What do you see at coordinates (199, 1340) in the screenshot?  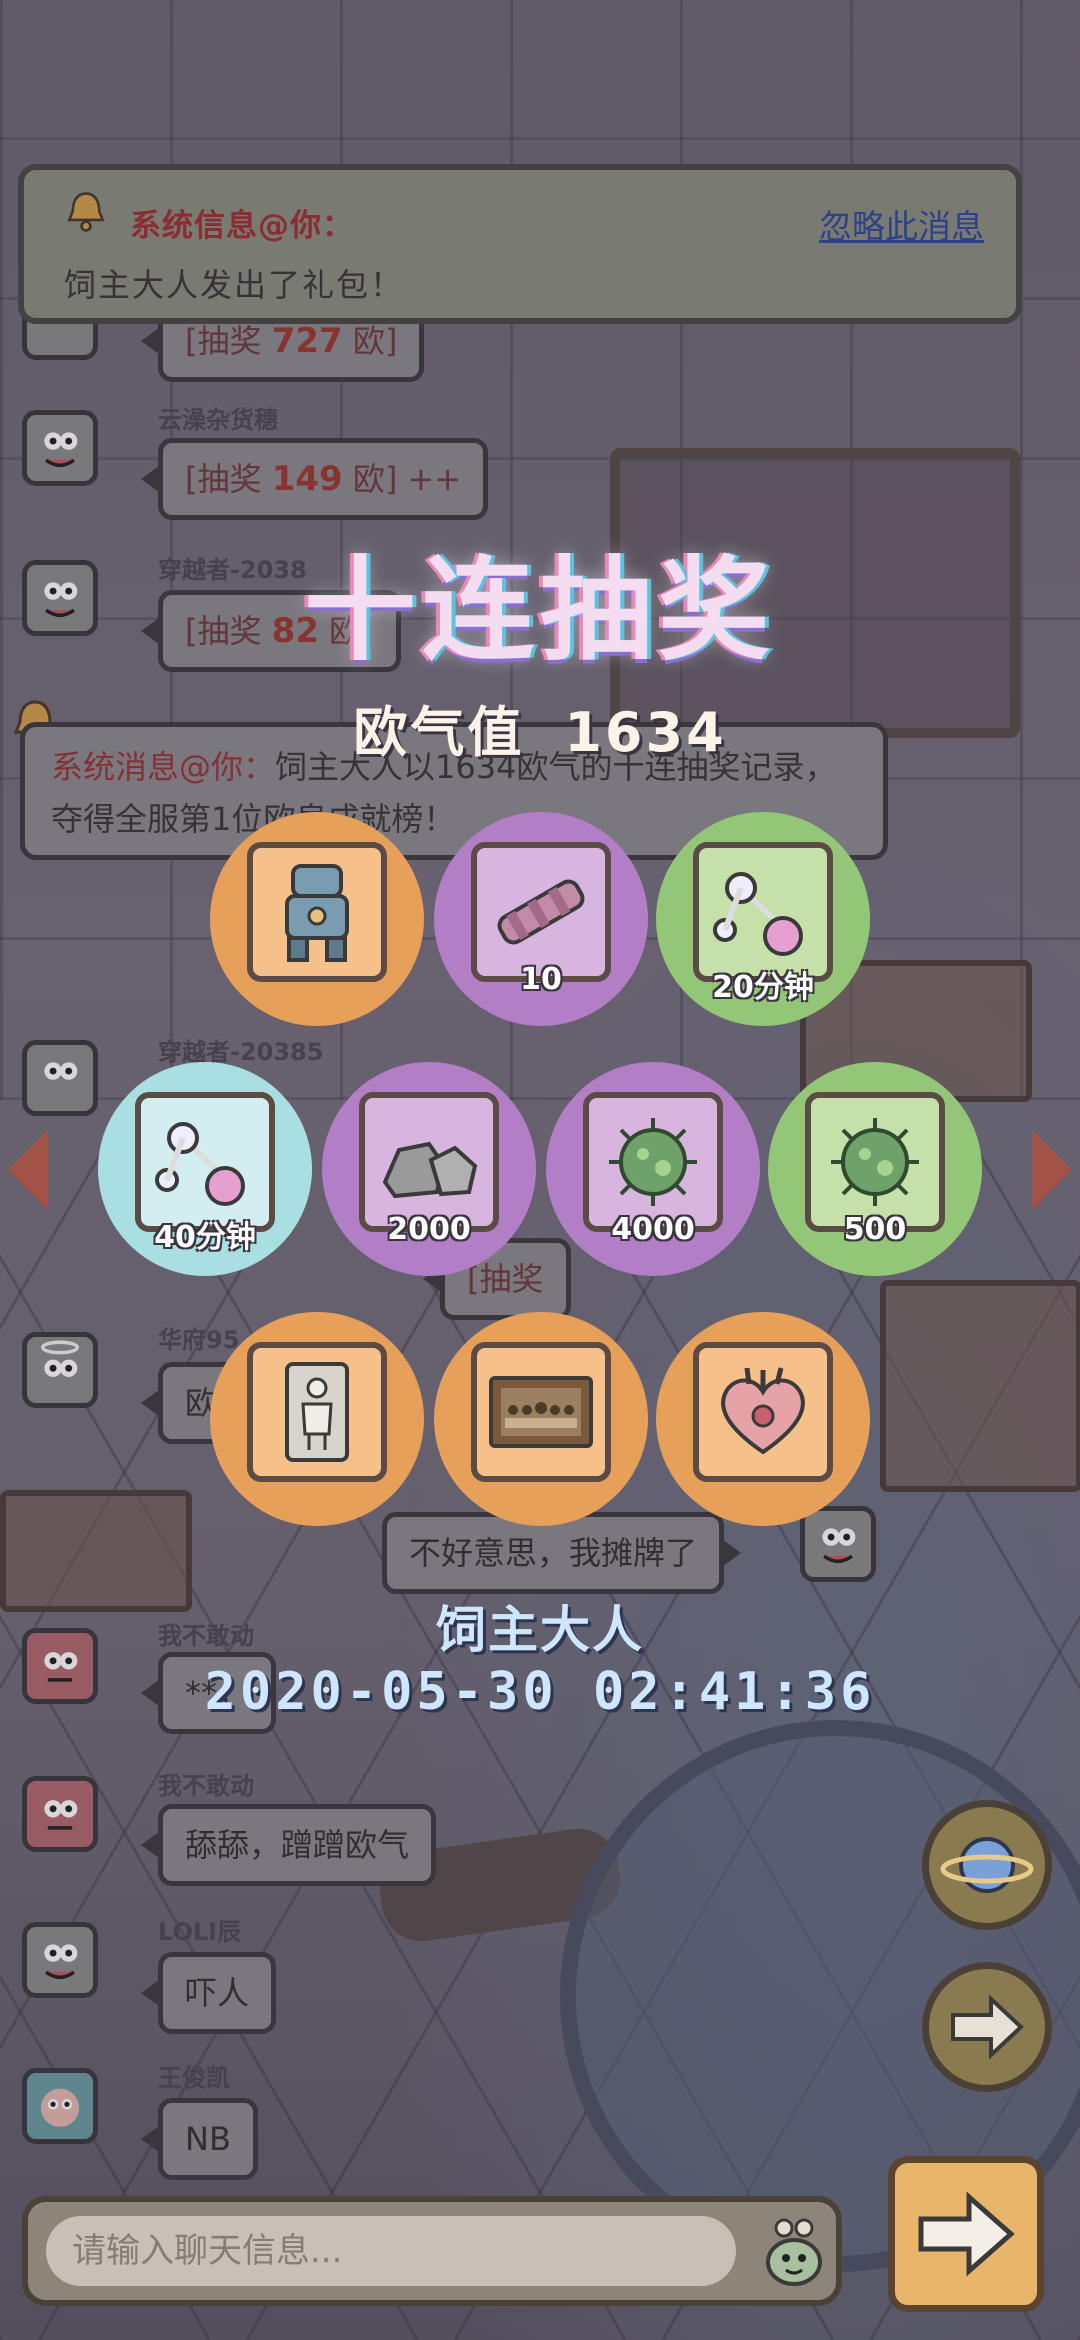 I see `chat-username: 华府95` at bounding box center [199, 1340].